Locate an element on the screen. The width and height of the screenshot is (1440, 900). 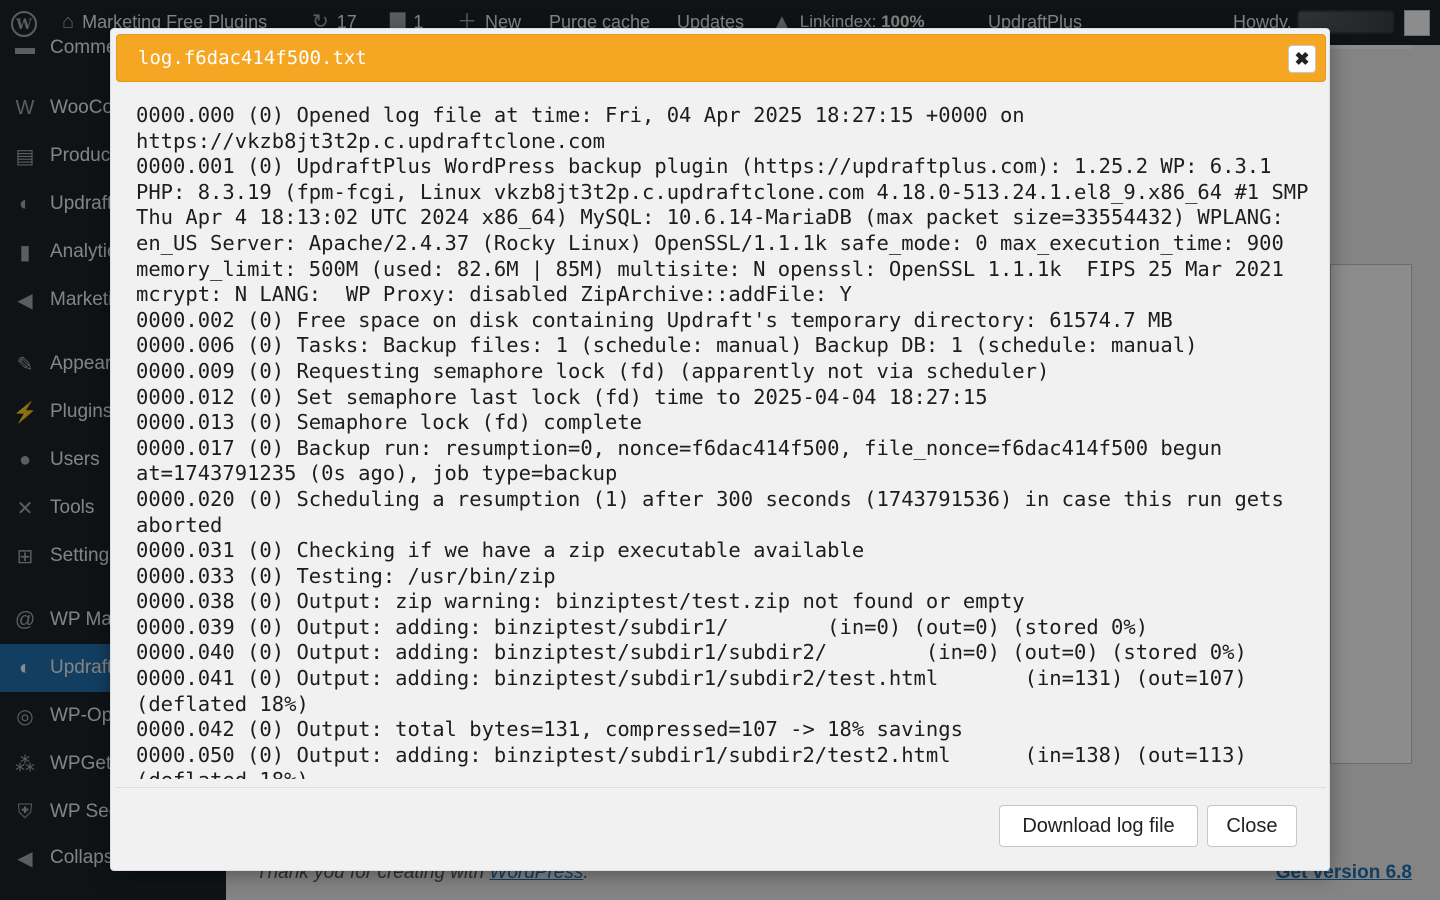
download-log-button: Download log file is located at coordinates (1098, 826).